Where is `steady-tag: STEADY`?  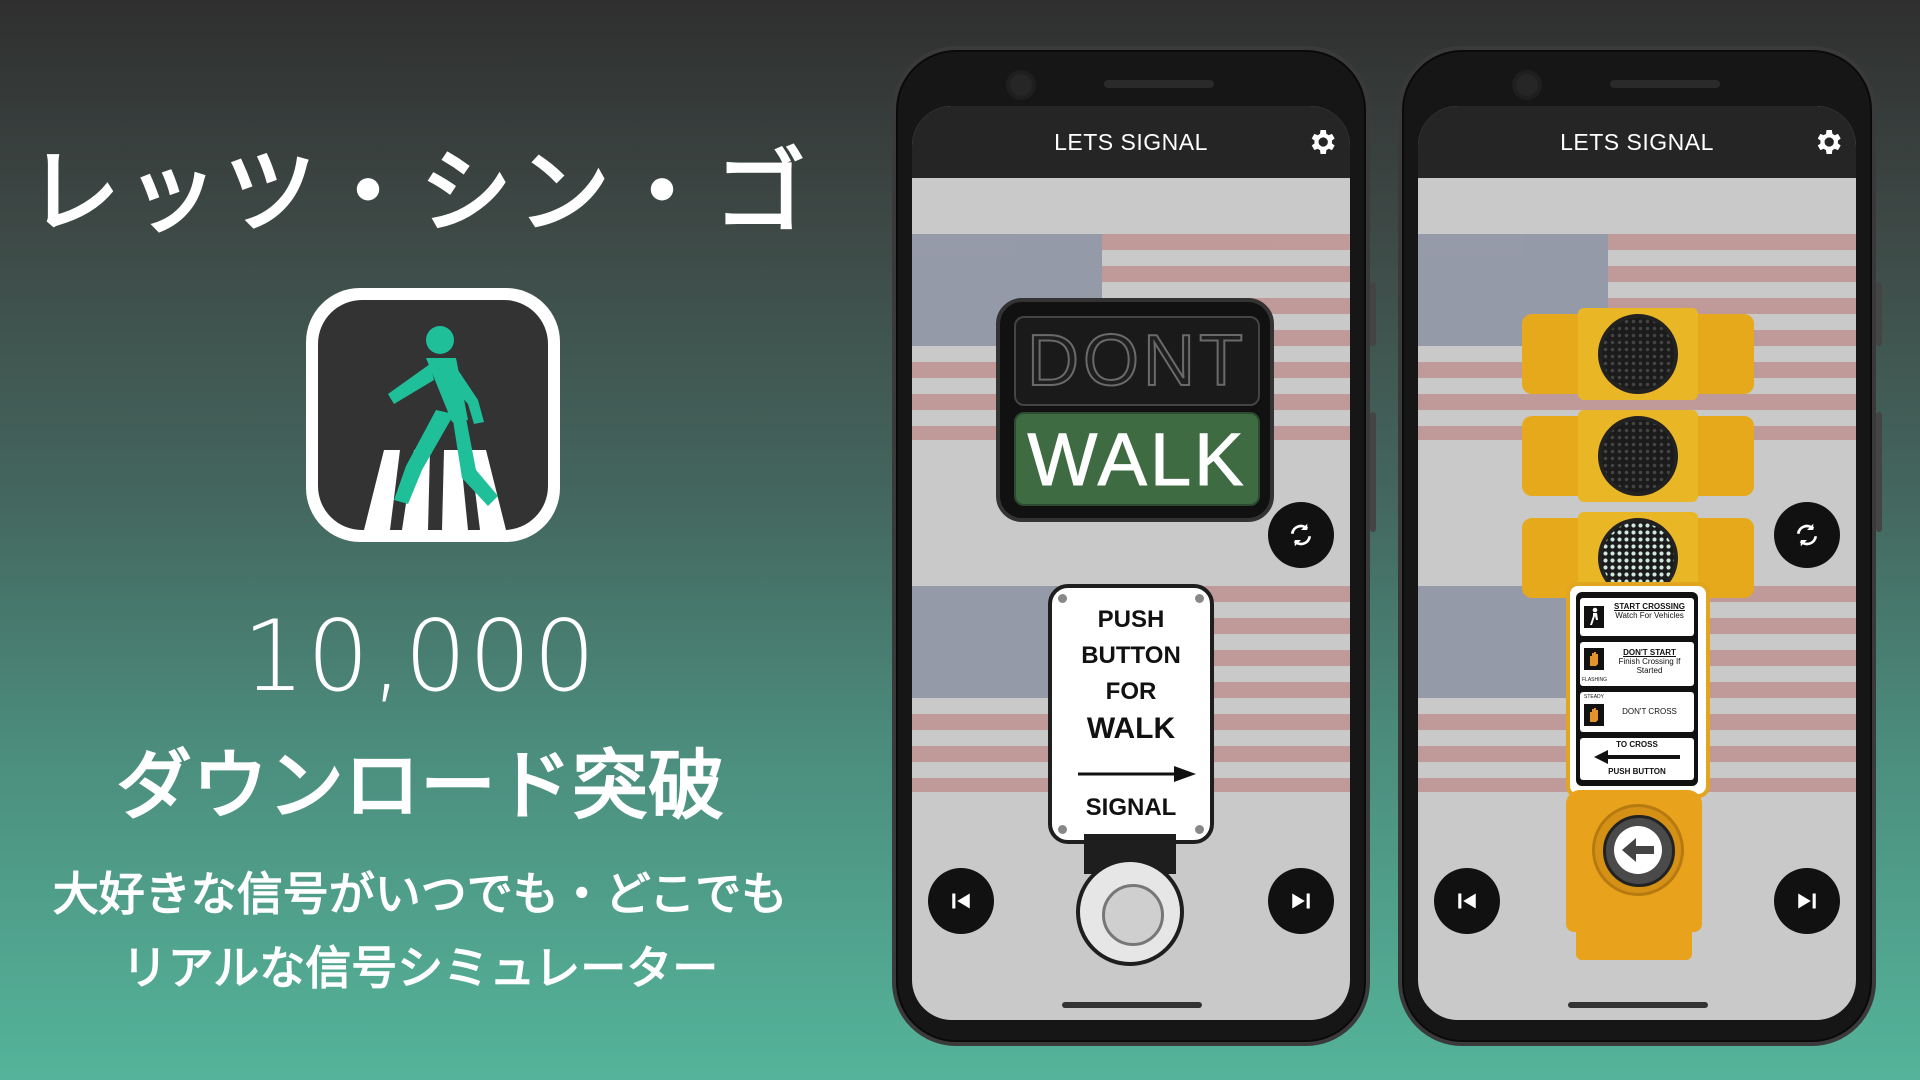
steady-tag: STEADY is located at coordinates (1594, 697).